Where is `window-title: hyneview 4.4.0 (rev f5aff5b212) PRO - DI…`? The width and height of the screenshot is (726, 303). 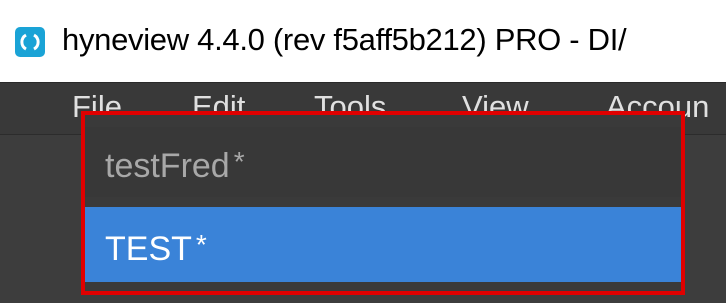
window-title: hyneview 4.4.0 (rev f5aff5b212) PRO - DI… is located at coordinates (344, 39).